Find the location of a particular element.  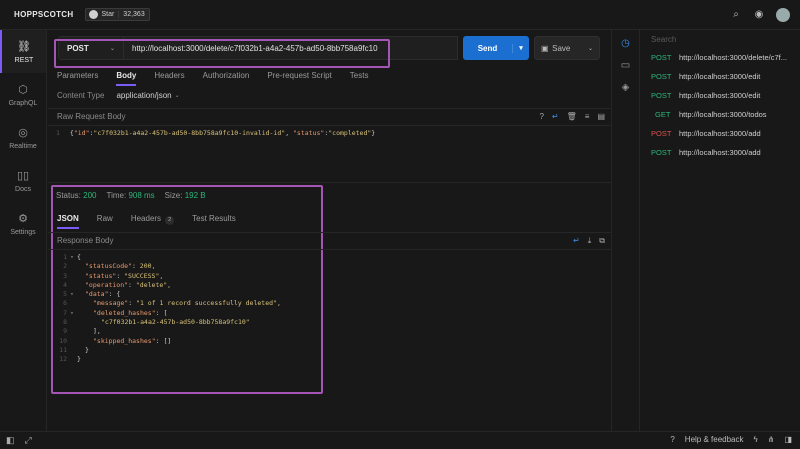

nav-realtime: ◎ Realtime is located at coordinates (23, 137).